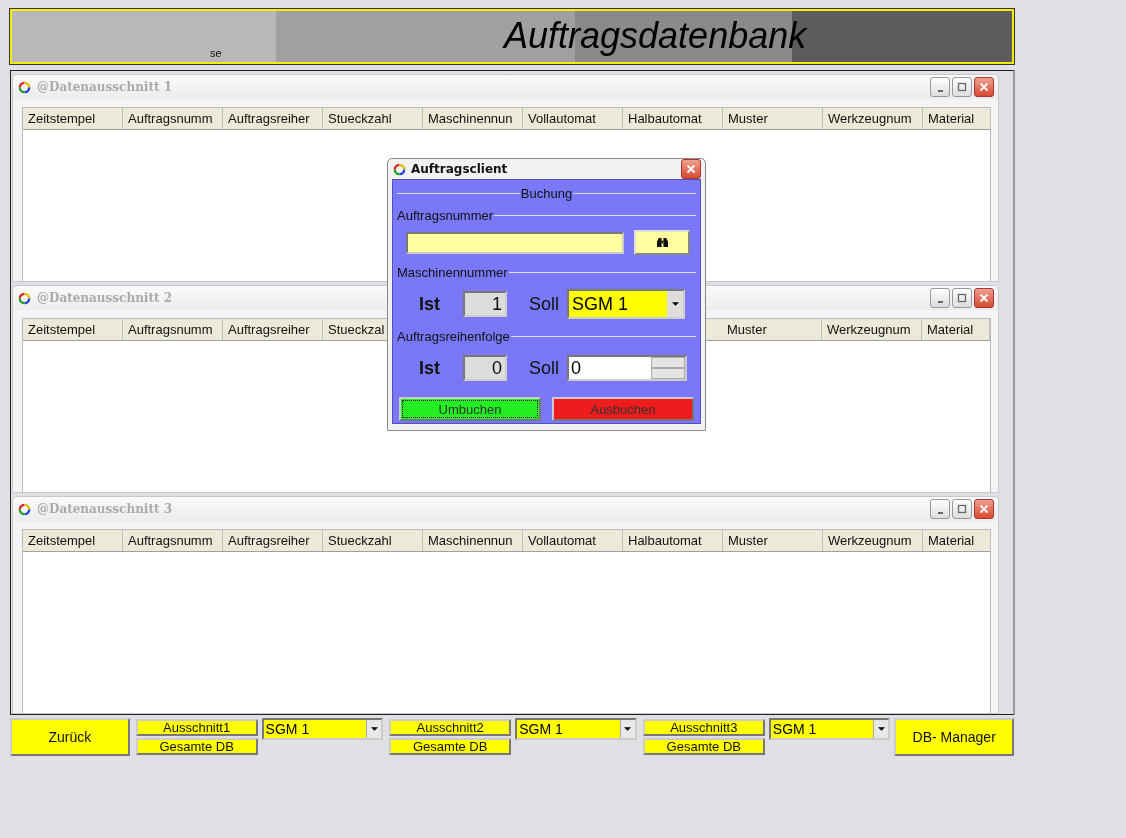  Describe the element at coordinates (485, 304) in the screenshot. I see `ist-value: 1` at that location.